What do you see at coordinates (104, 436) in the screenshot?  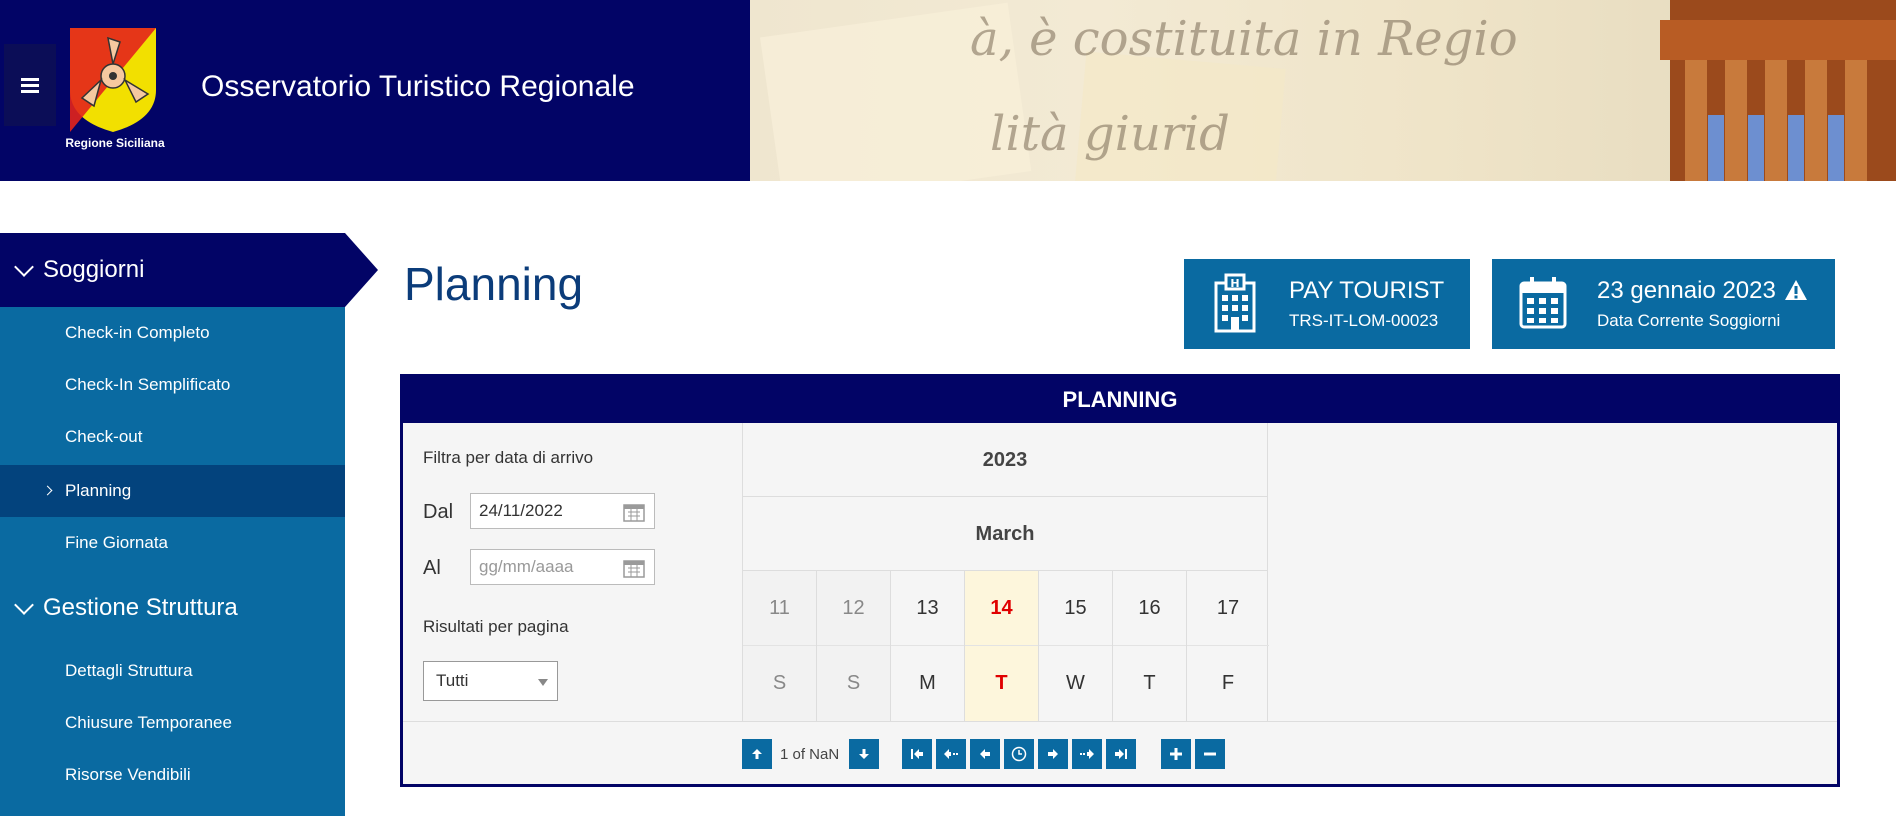 I see `sidebar-item-label: Check-out` at bounding box center [104, 436].